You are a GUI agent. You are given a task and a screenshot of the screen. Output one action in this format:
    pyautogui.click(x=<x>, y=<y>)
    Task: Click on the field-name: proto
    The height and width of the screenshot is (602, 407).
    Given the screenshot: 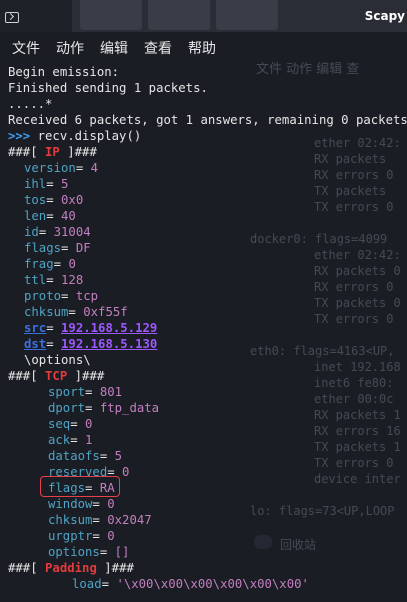 What is the action you would take?
    pyautogui.click(x=43, y=296)
    